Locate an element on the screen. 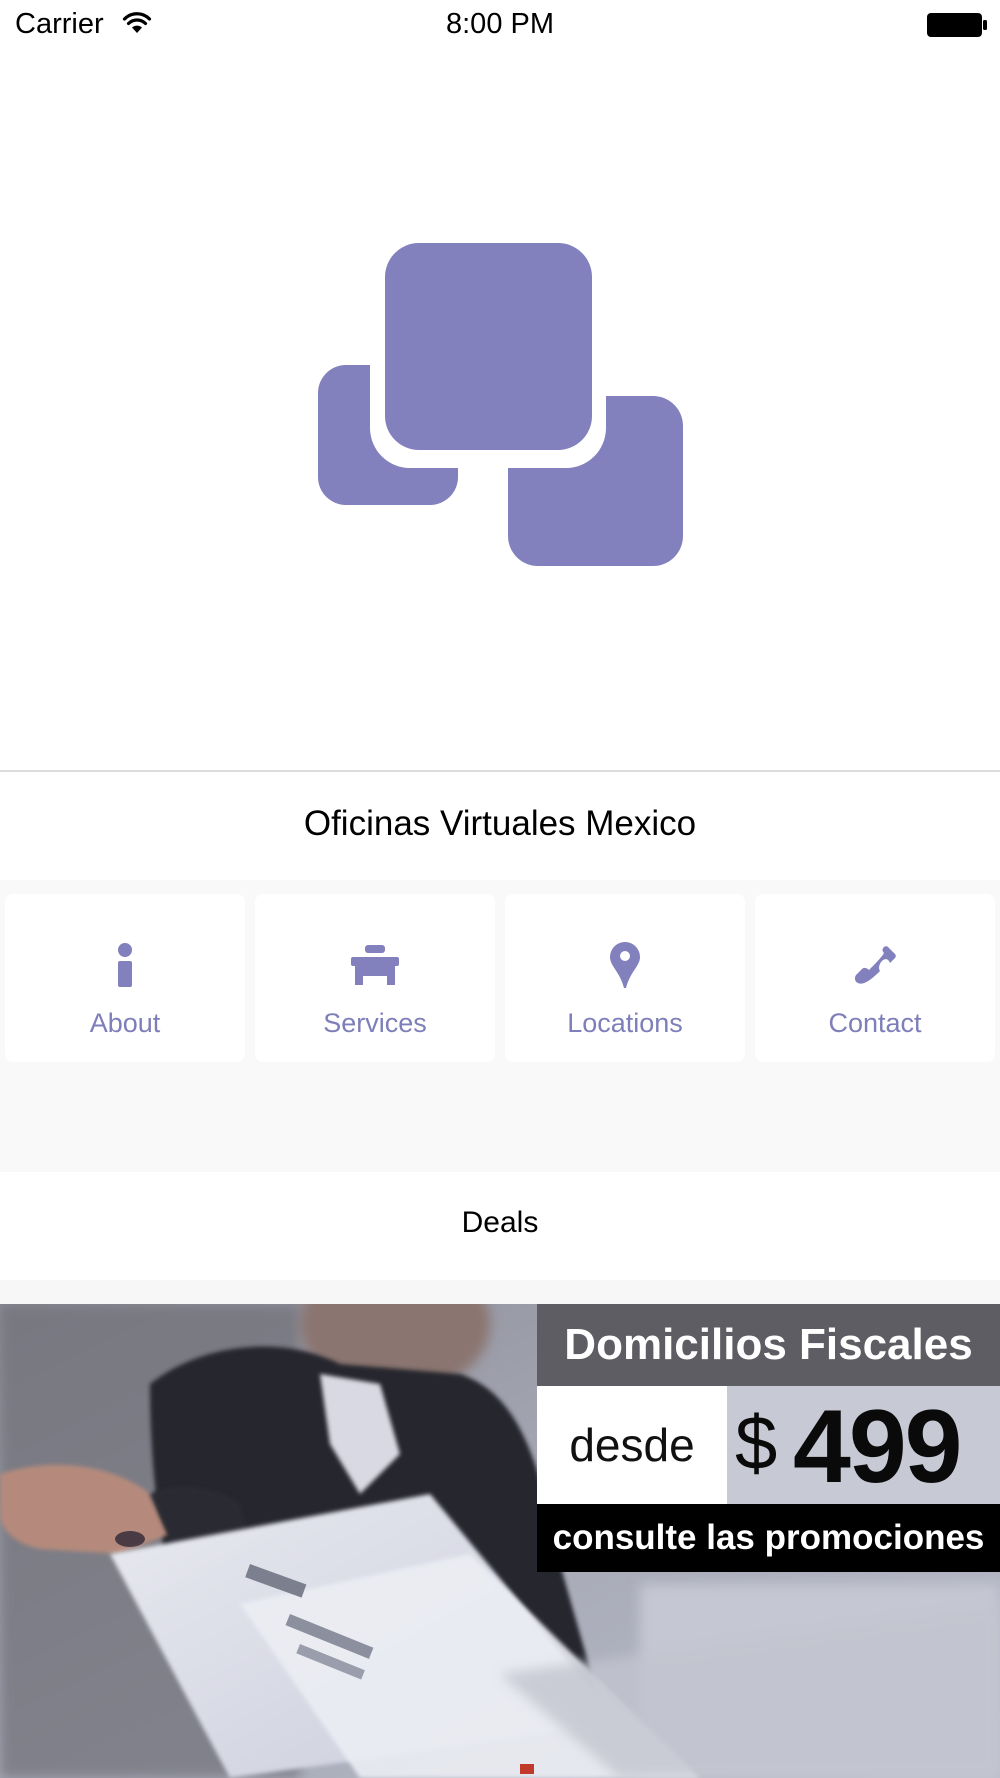 The image size is (1000, 1778). menu-item-locations: Locations is located at coordinates (625, 978).